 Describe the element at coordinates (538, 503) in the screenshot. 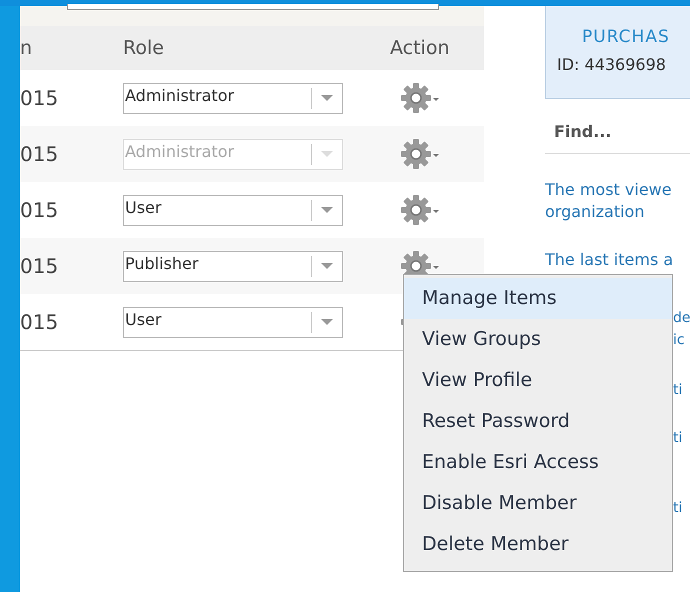

I see `menu-item: Disable Member` at that location.